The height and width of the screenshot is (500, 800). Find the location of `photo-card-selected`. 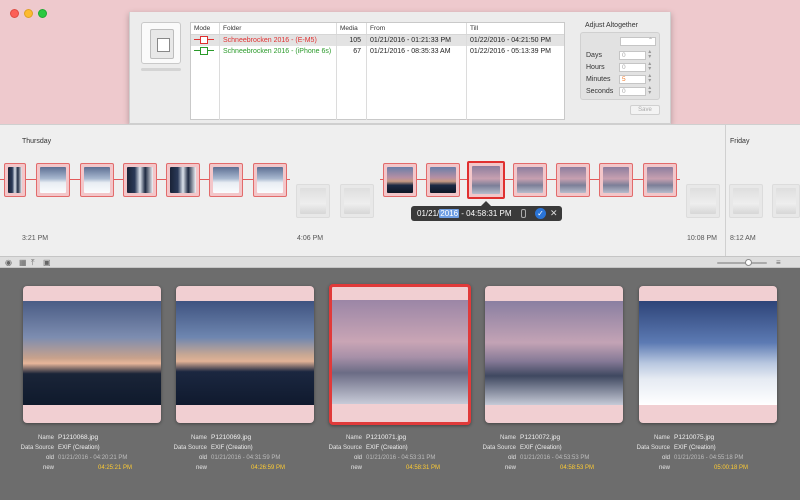

photo-card-selected is located at coordinates (400, 354).